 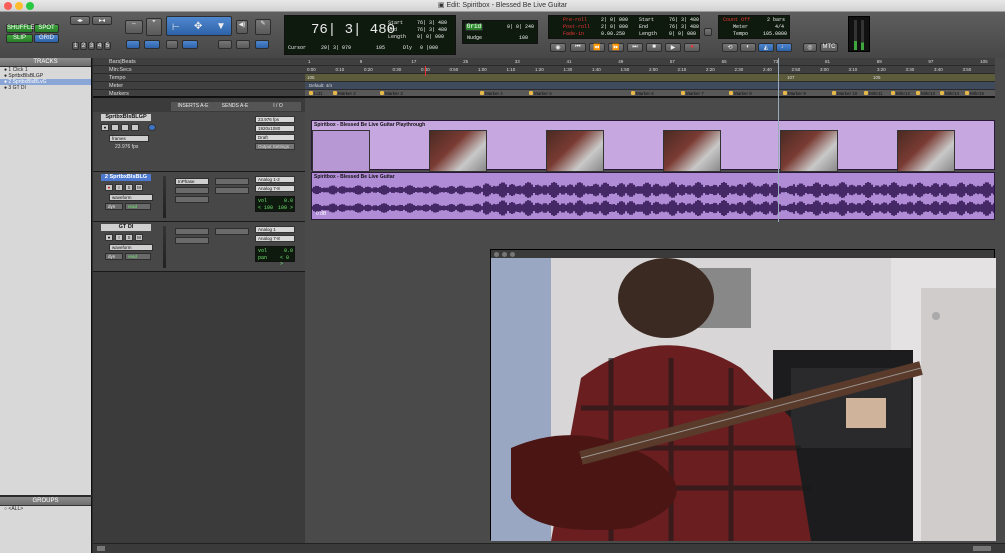 I want to click on edit-tool-group: ⊢ ✥ ▼, so click(x=199, y=26).